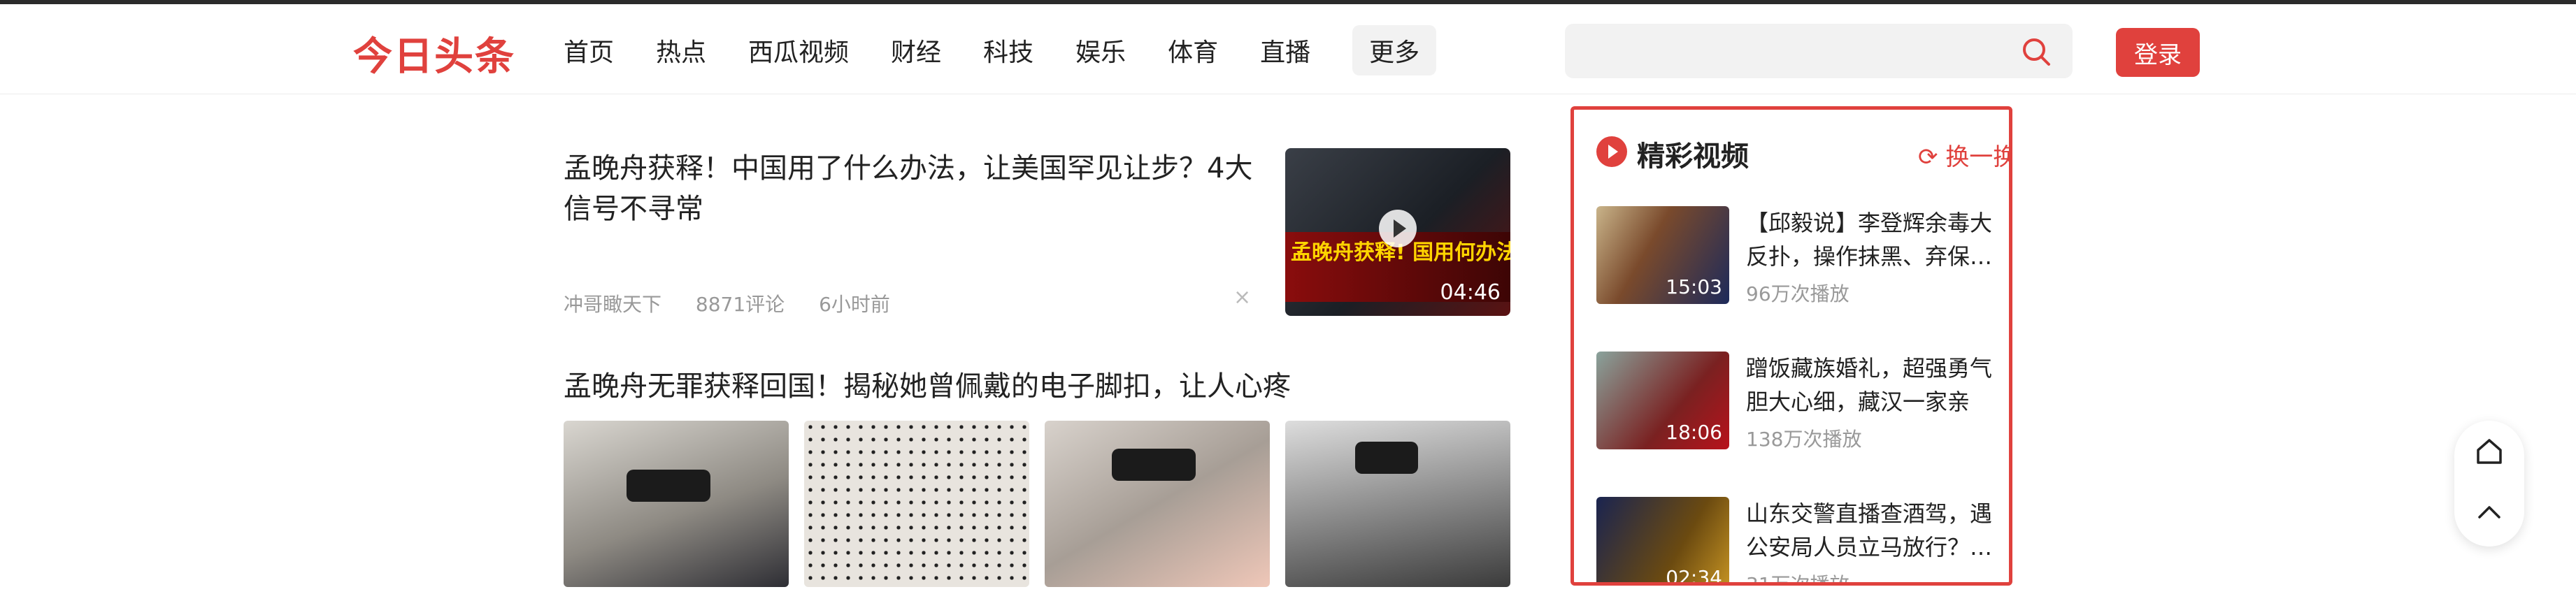 This screenshot has height=601, width=2576. I want to click on close-icon: ×, so click(1242, 297).